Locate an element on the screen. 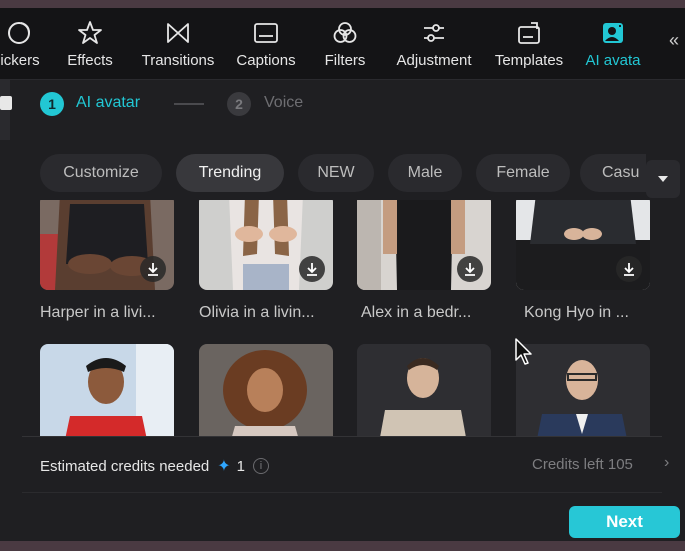  credits-value: 1 is located at coordinates (241, 466).